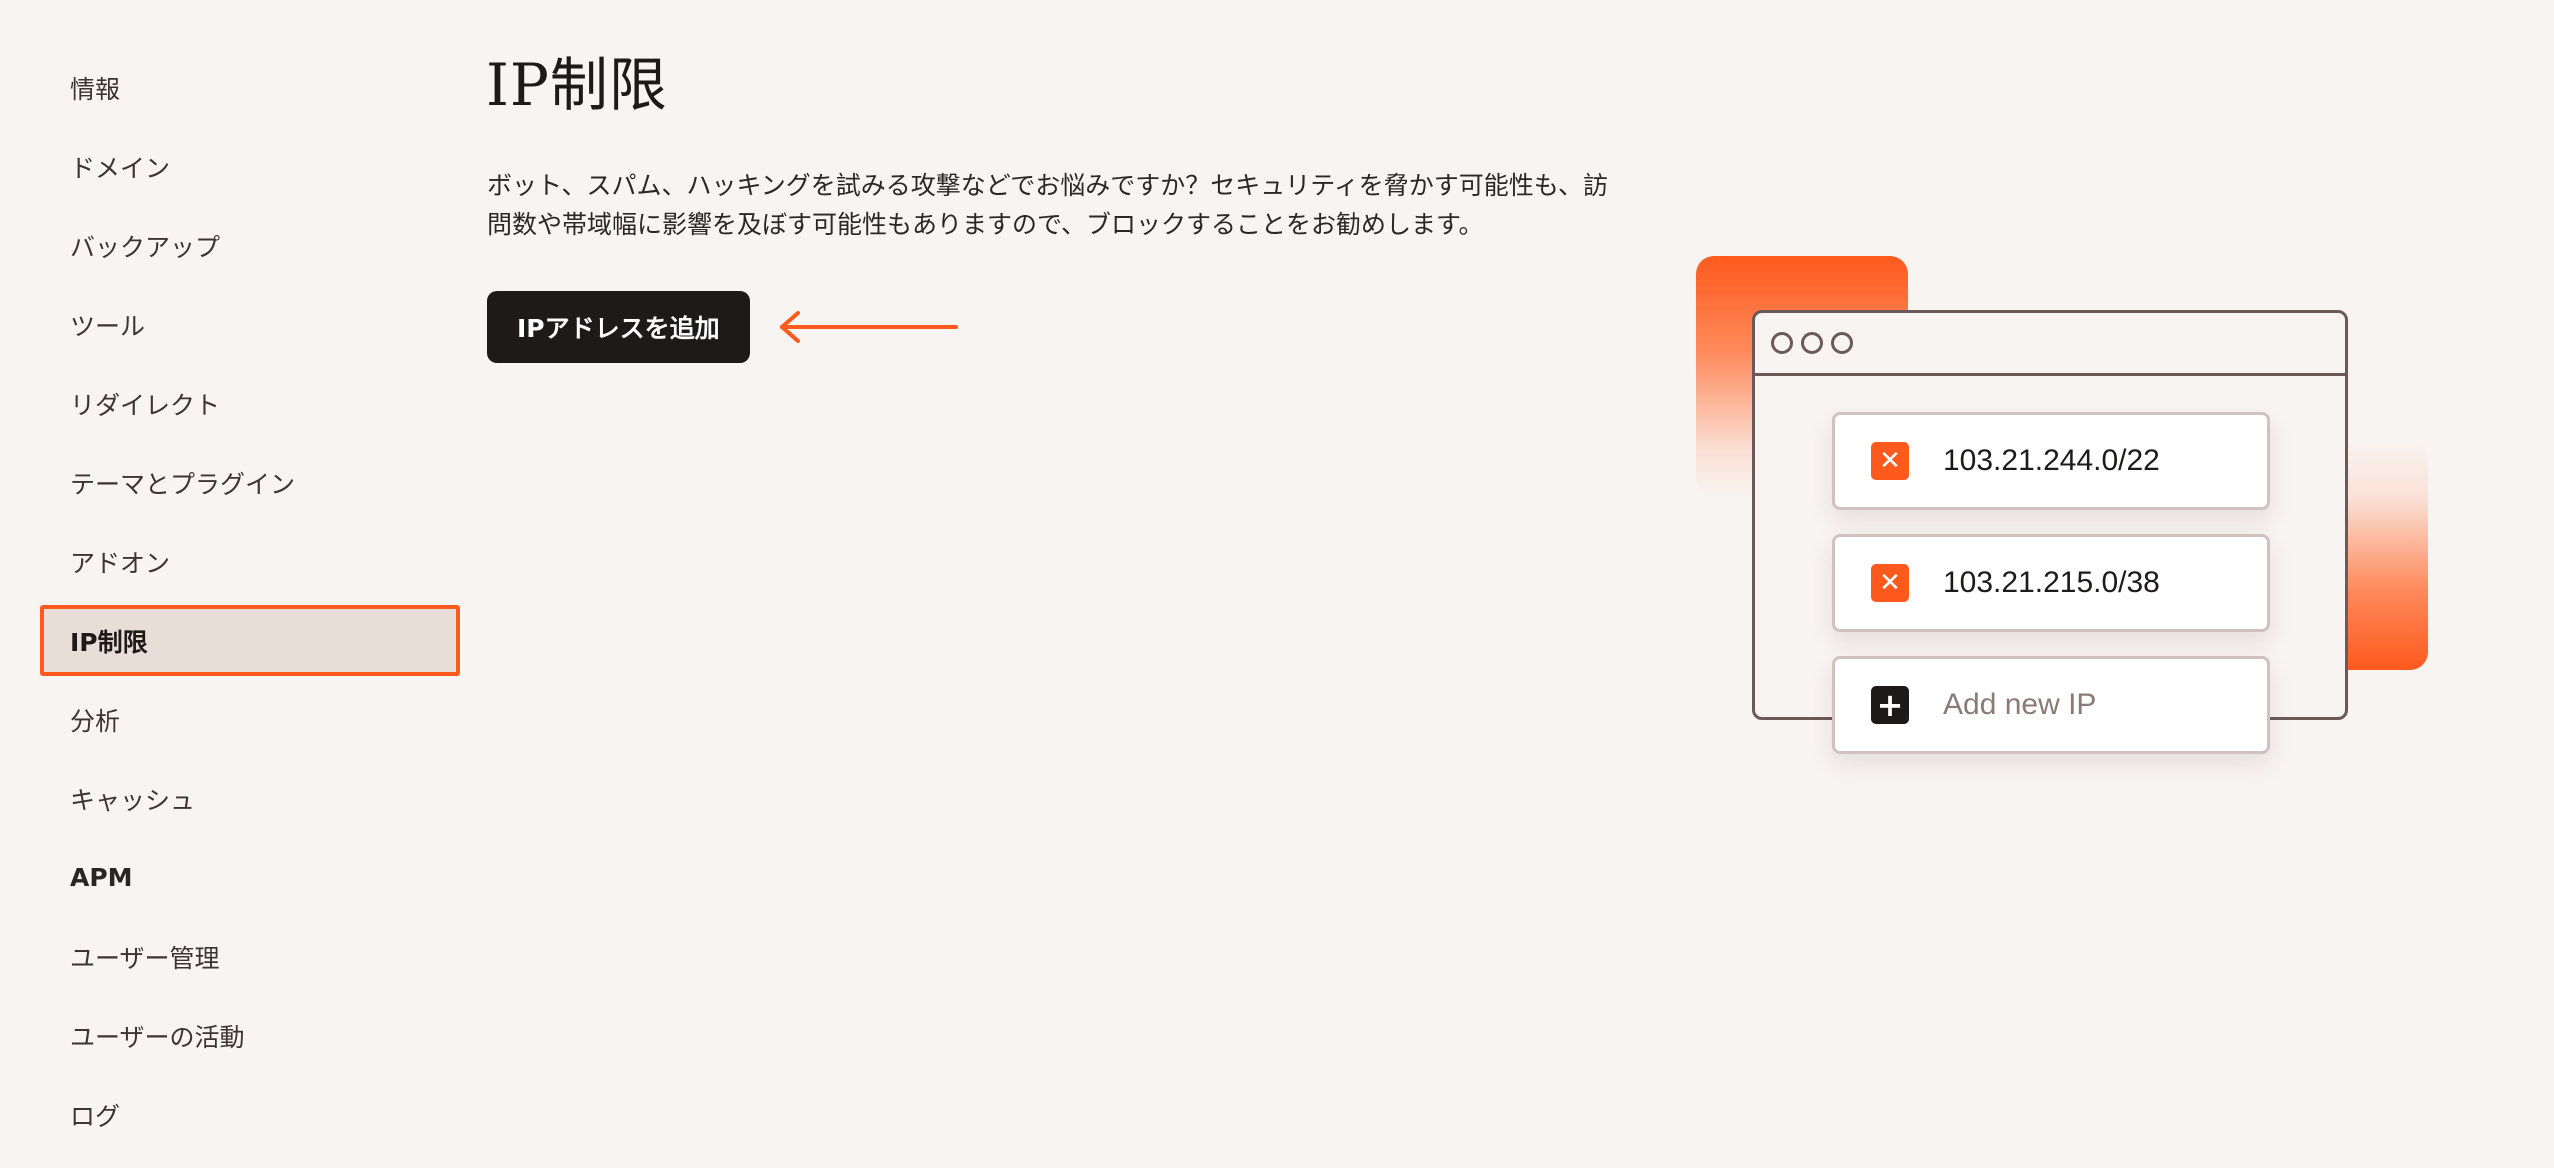  I want to click on sidebar-item-backups: バックアップ, so click(250, 245).